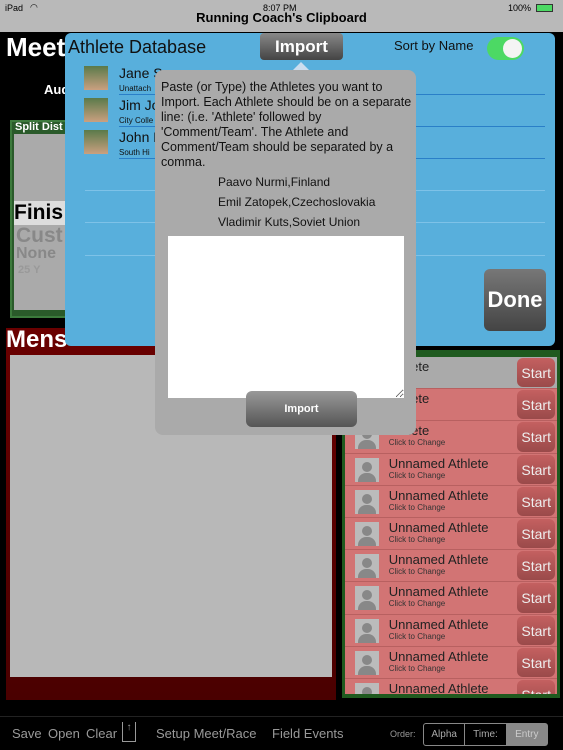  Describe the element at coordinates (403, 734) in the screenshot. I see `order-label: Order:` at that location.